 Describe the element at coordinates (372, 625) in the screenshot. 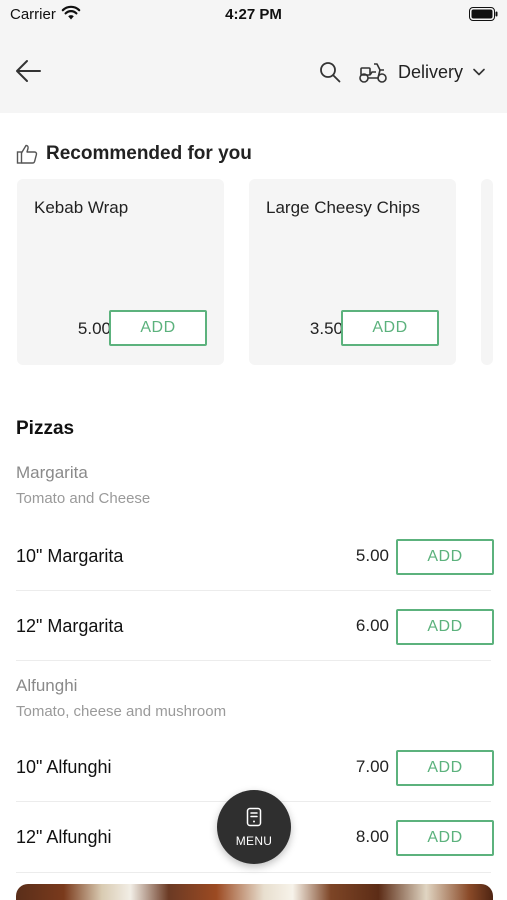

I see `menu-item-price: 6.00` at that location.